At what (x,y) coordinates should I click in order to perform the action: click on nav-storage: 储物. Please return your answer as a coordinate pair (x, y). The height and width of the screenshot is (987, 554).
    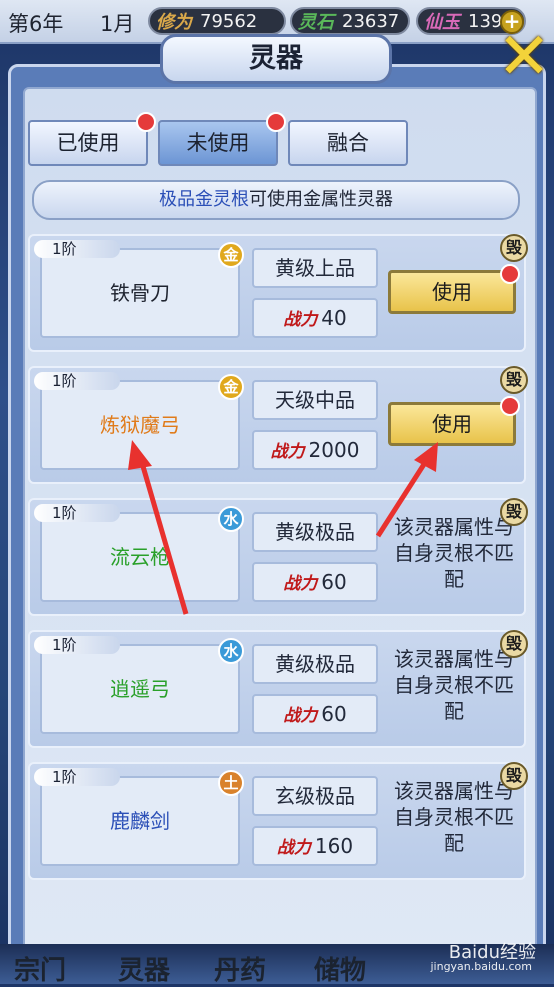
    Looking at the image, I should click on (340, 968).